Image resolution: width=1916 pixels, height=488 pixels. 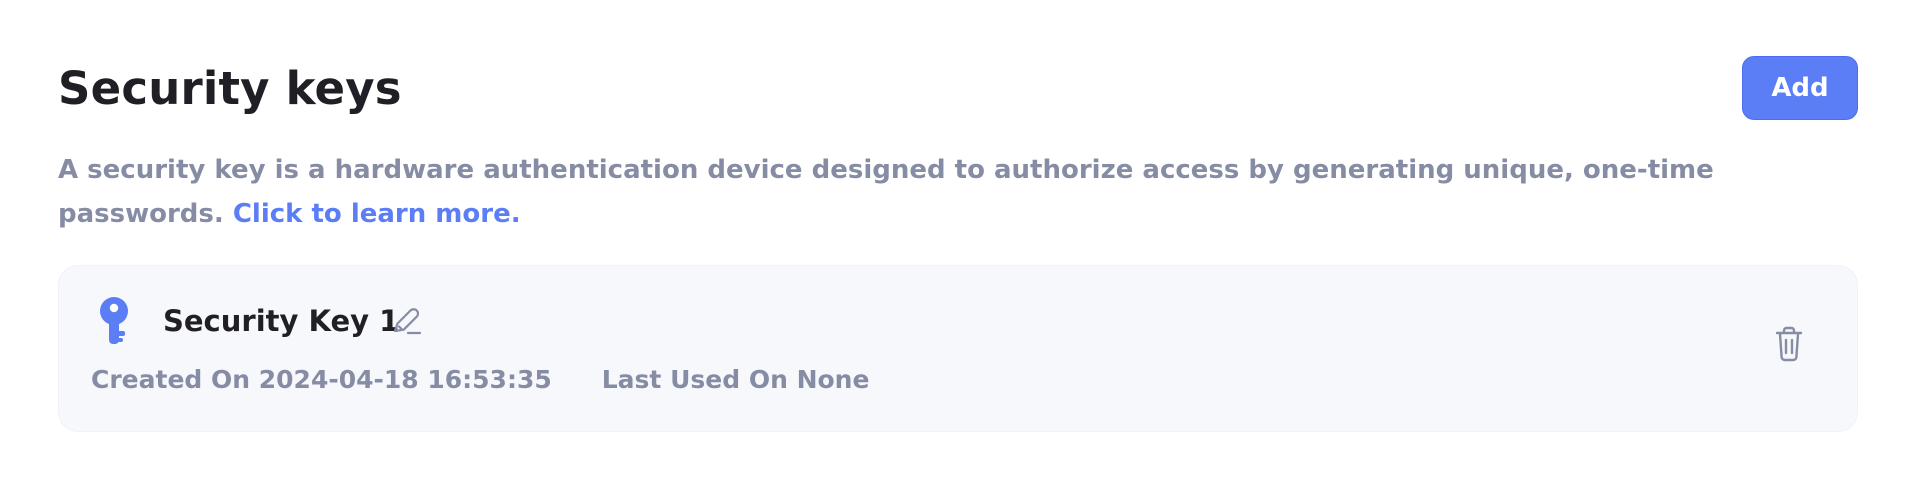 What do you see at coordinates (377, 214) in the screenshot?
I see `learn-more-link: Click to learn more.` at bounding box center [377, 214].